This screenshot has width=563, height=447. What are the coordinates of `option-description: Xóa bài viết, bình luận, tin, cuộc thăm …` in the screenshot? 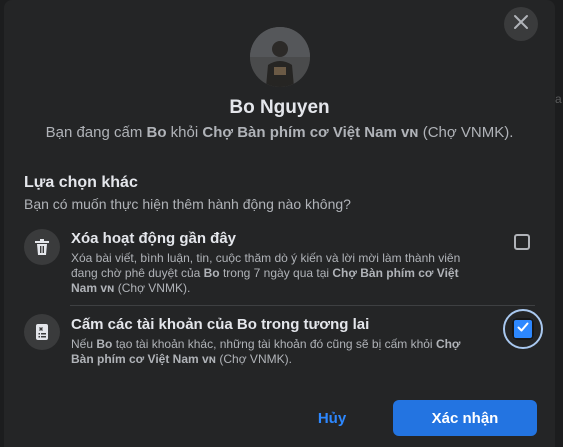 It's located at (281, 273).